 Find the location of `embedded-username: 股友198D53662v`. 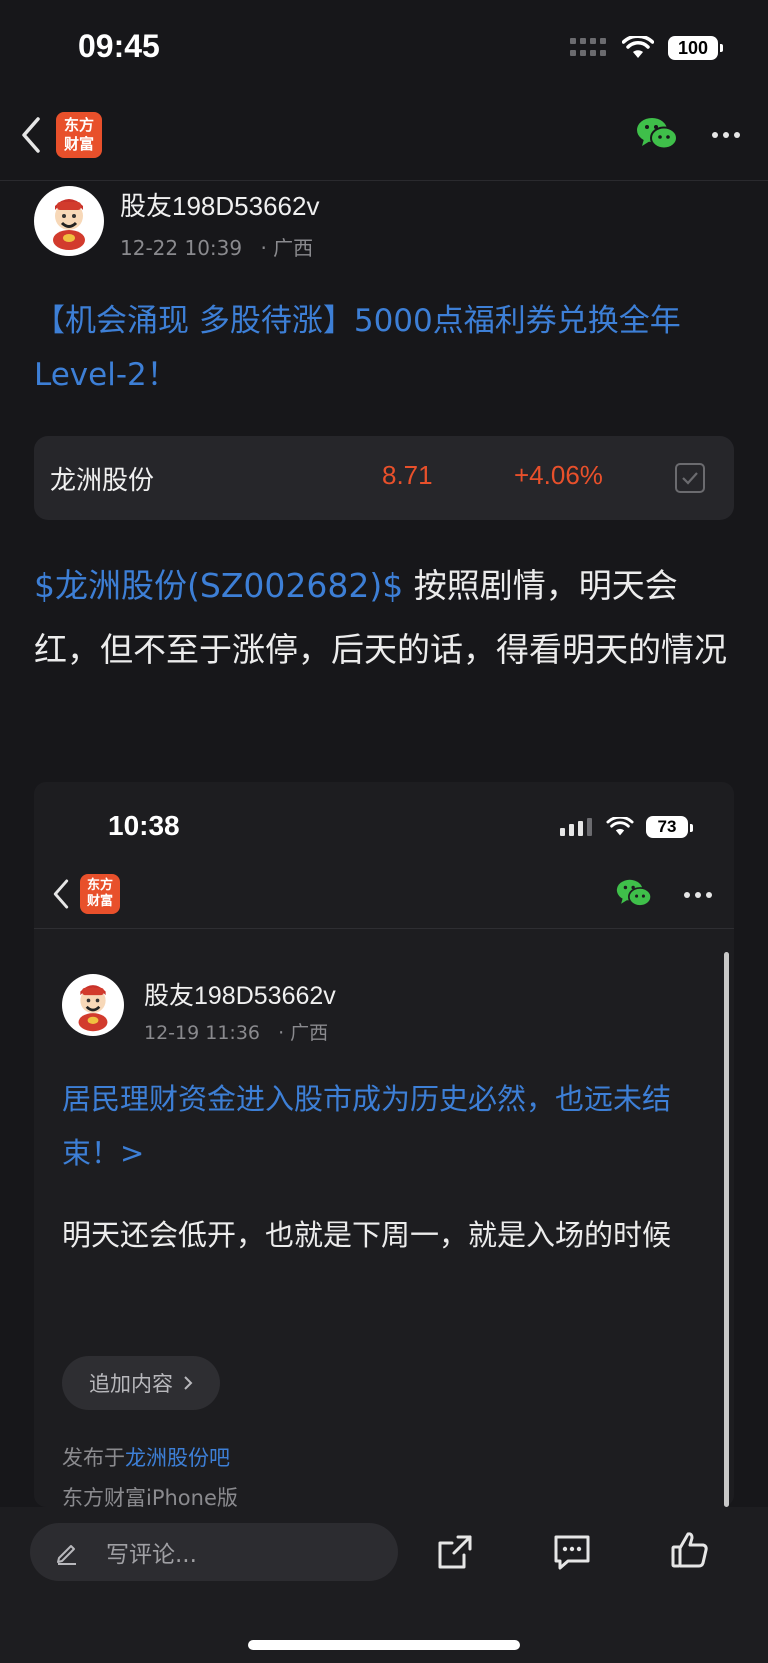

embedded-username: 股友198D53662v is located at coordinates (240, 996).